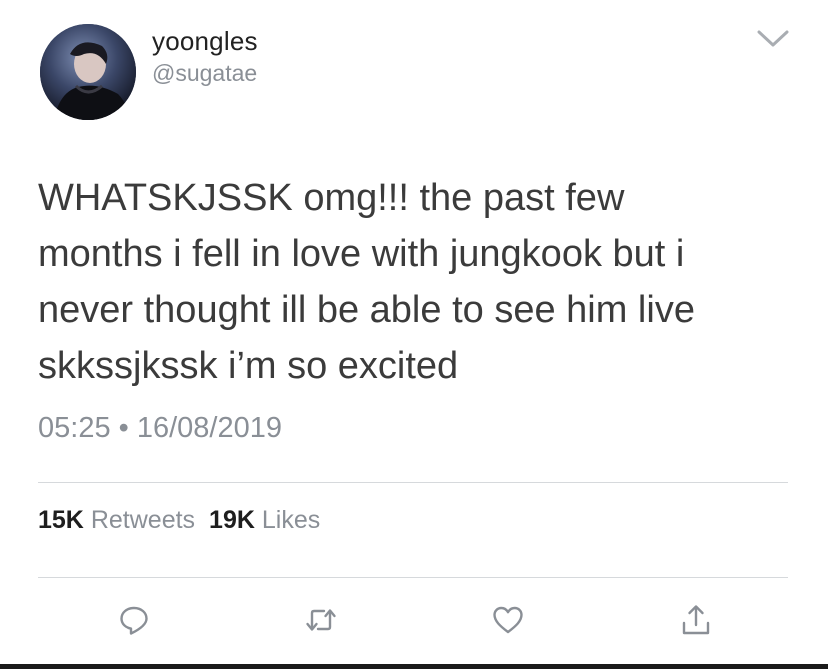 The image size is (828, 669). I want to click on tweet-timestamp: 05:25 • 16/08/2019, so click(160, 428).